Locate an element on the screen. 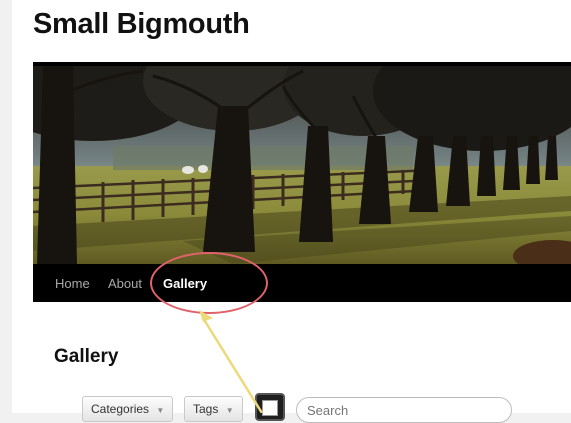  categories-dropdown-button: Categories ▼ is located at coordinates (128, 409).